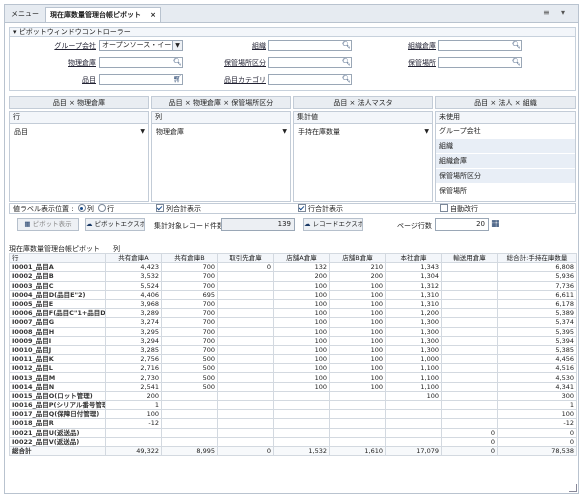 The height and width of the screenshot is (498, 583). Describe the element at coordinates (537, 350) in the screenshot. I see `table-cell: 5,385` at that location.